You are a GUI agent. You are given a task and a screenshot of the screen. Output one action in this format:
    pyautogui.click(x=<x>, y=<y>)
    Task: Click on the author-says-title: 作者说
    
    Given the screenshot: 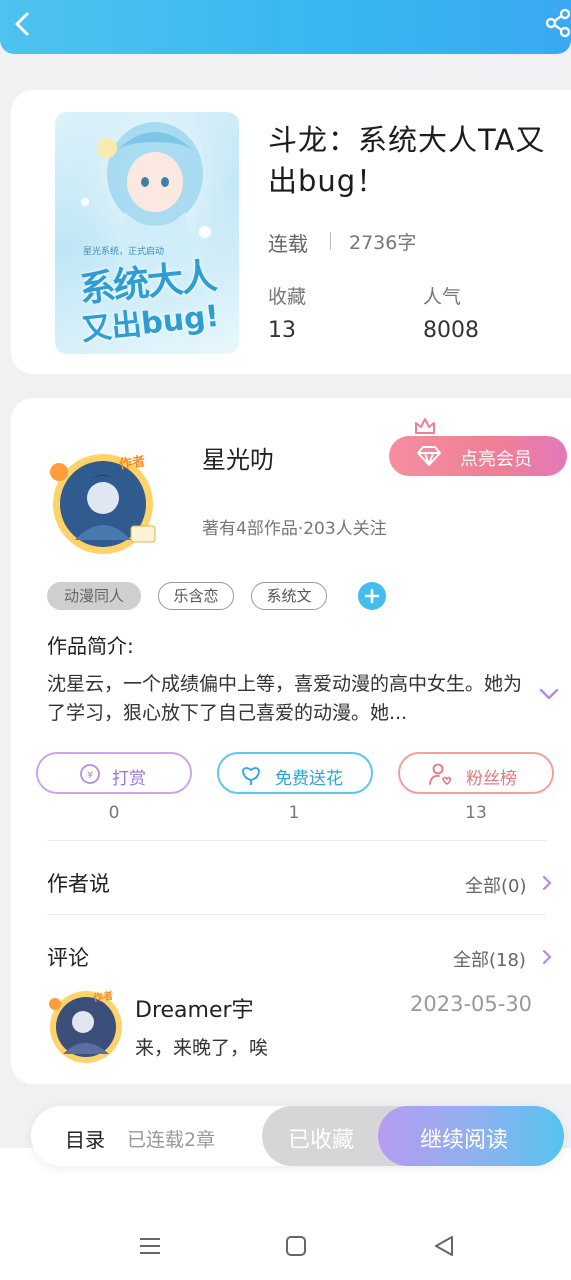 What is the action you would take?
    pyautogui.click(x=78, y=884)
    